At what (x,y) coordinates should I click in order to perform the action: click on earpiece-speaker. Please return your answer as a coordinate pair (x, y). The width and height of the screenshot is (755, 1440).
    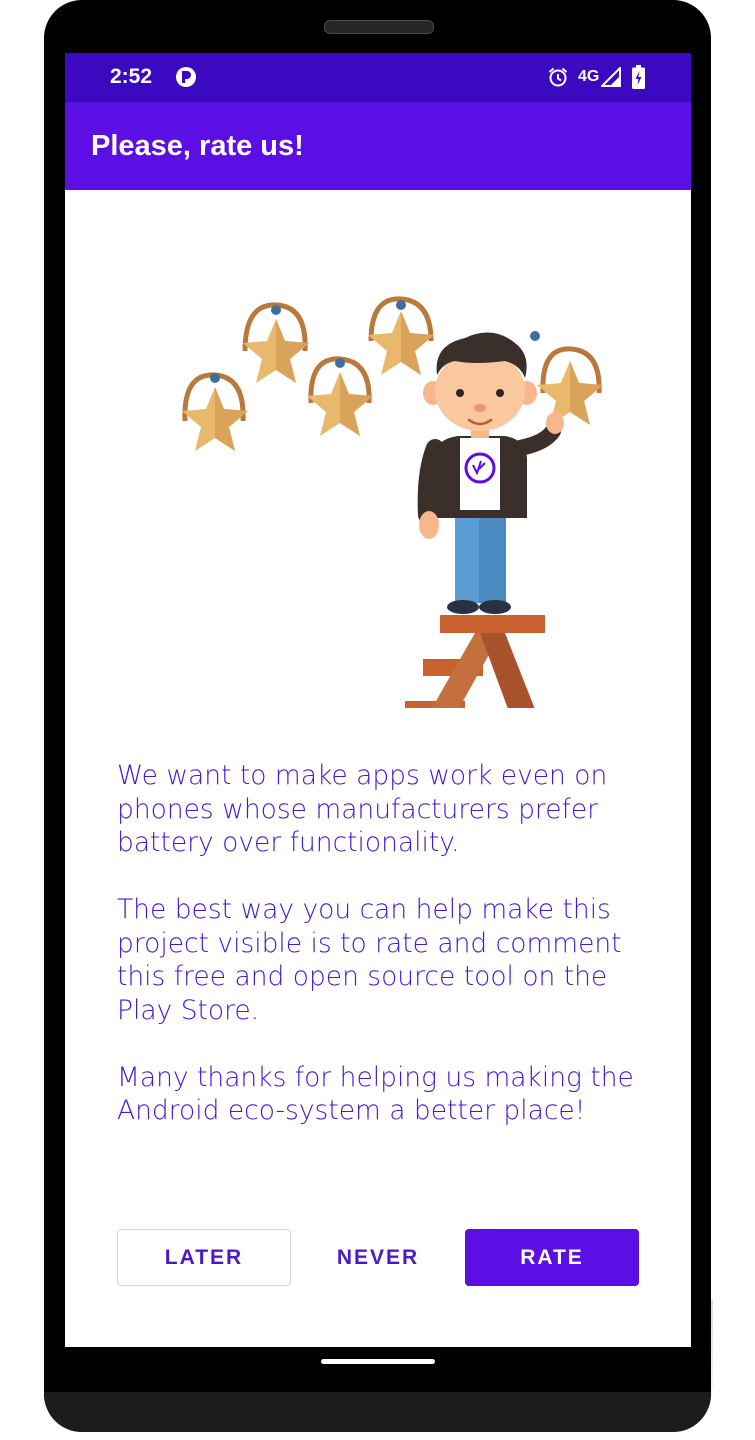
    Looking at the image, I should click on (379, 27).